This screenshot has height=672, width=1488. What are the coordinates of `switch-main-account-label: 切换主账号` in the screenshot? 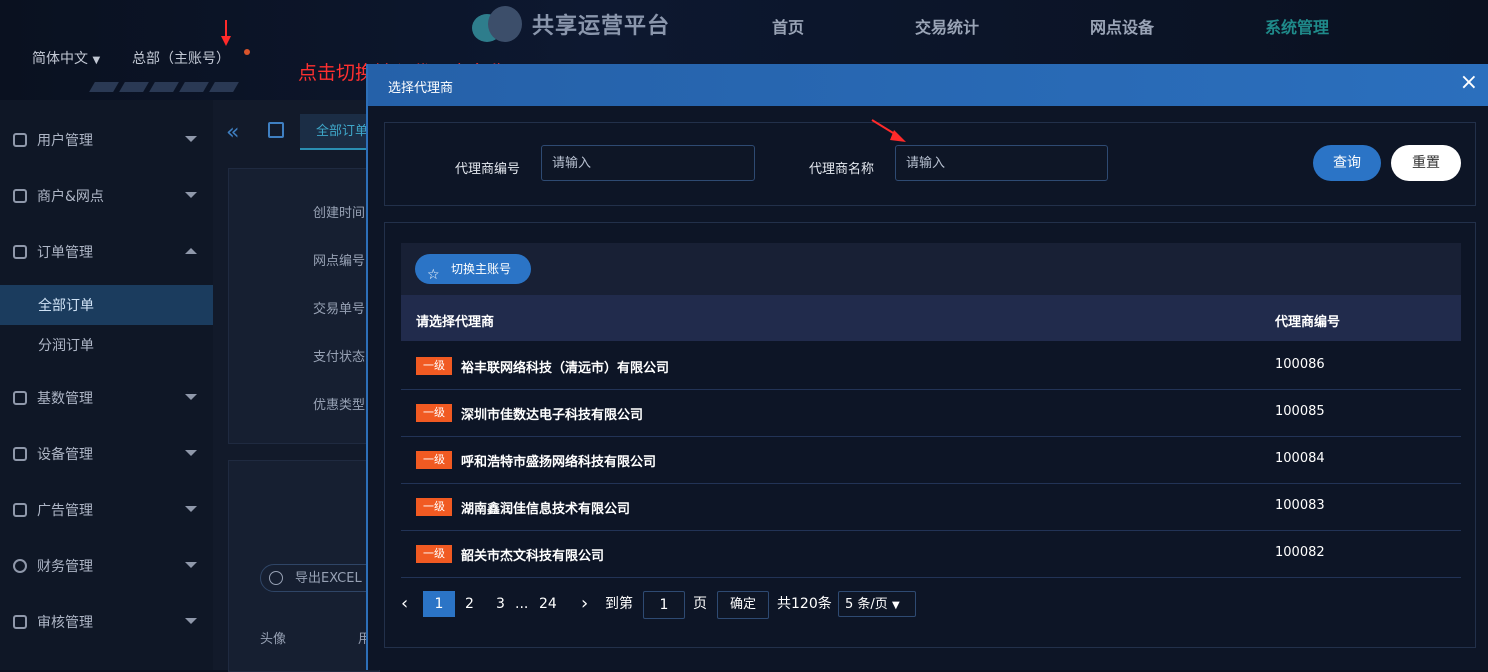 It's located at (481, 269).